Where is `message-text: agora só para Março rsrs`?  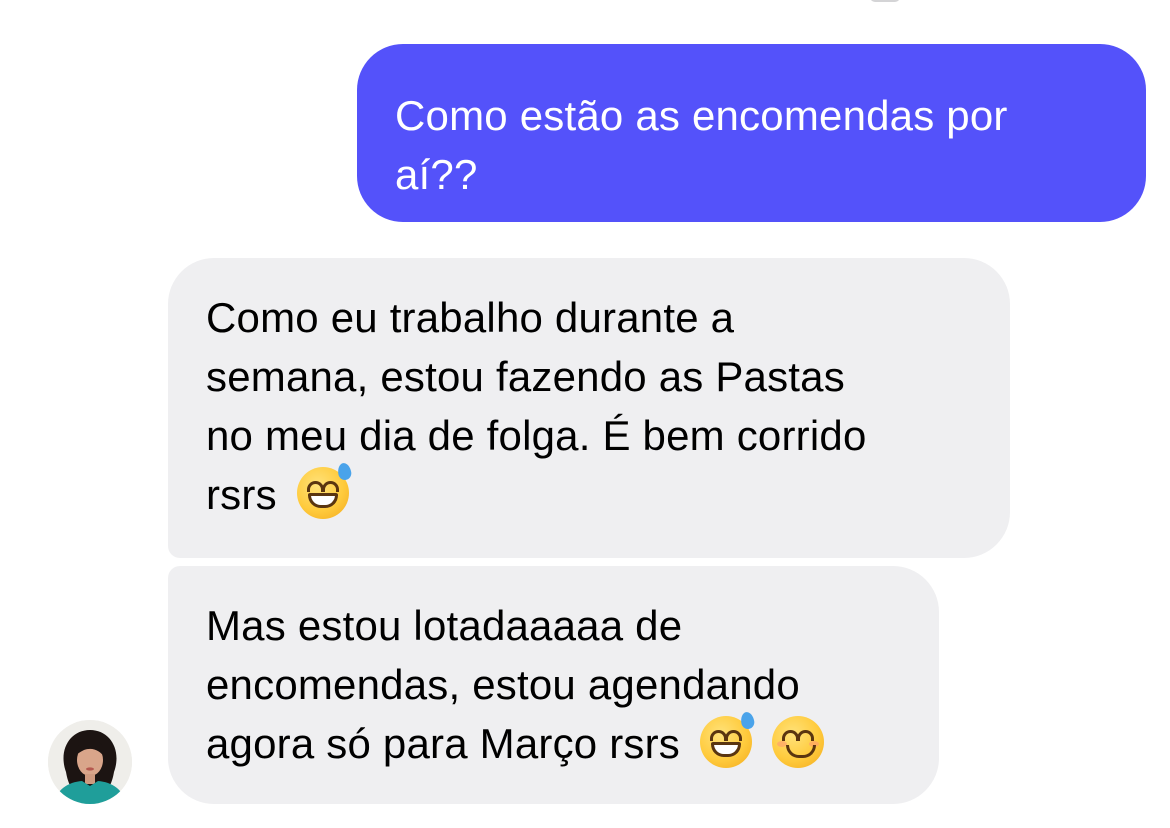
message-text: agora só para Março rsrs is located at coordinates (443, 743).